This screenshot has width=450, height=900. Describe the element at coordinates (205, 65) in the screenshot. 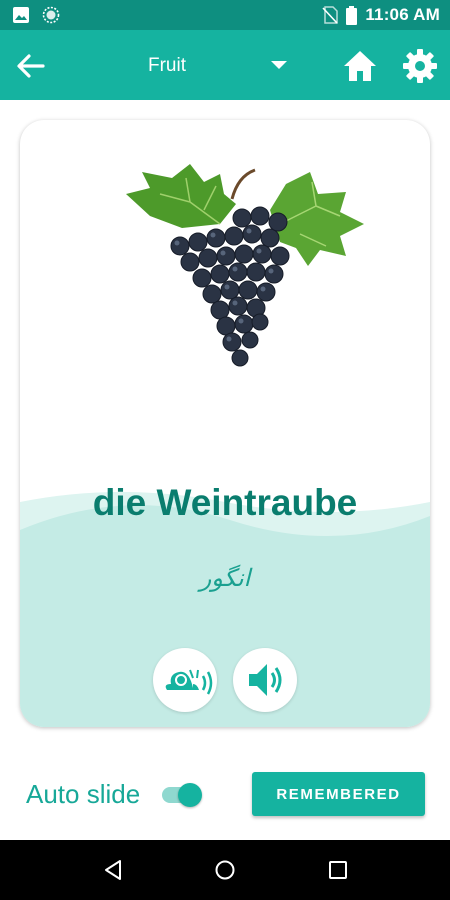

I see `category-dropdown: Fruit` at that location.